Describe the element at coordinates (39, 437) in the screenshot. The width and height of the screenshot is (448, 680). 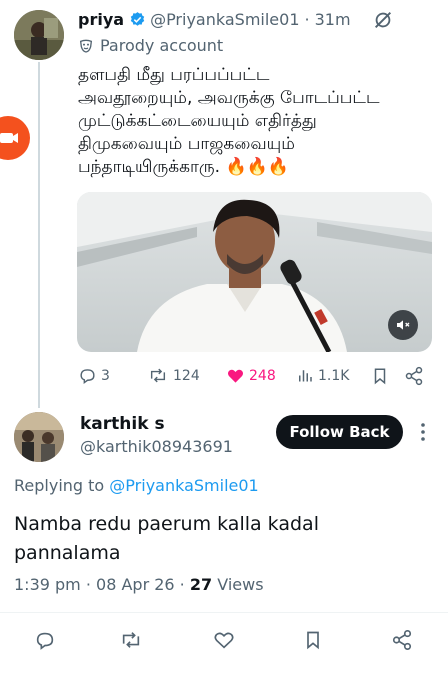
I see `avatar-karthik` at that location.